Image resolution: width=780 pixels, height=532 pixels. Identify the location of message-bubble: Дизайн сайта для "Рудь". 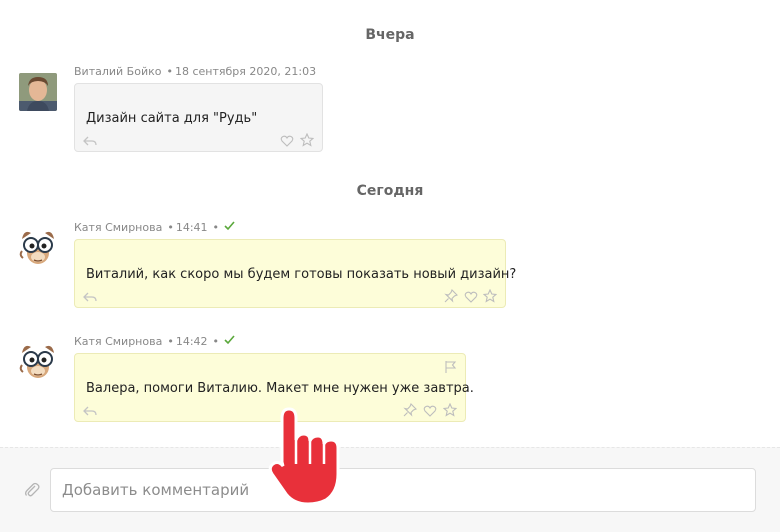
(198, 117).